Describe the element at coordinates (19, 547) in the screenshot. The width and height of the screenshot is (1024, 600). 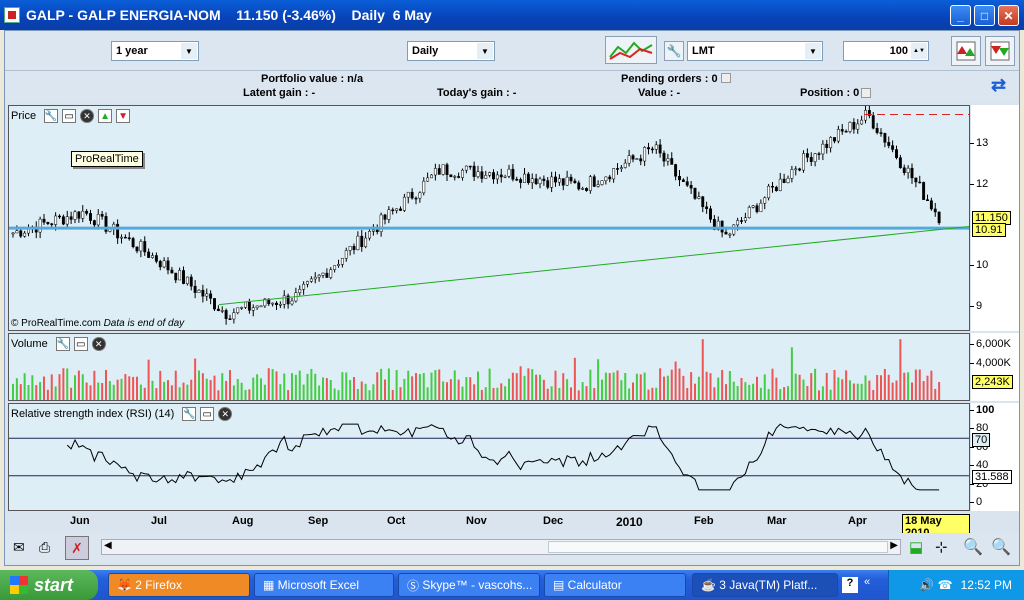
I see `mail-icon: ✉` at that location.